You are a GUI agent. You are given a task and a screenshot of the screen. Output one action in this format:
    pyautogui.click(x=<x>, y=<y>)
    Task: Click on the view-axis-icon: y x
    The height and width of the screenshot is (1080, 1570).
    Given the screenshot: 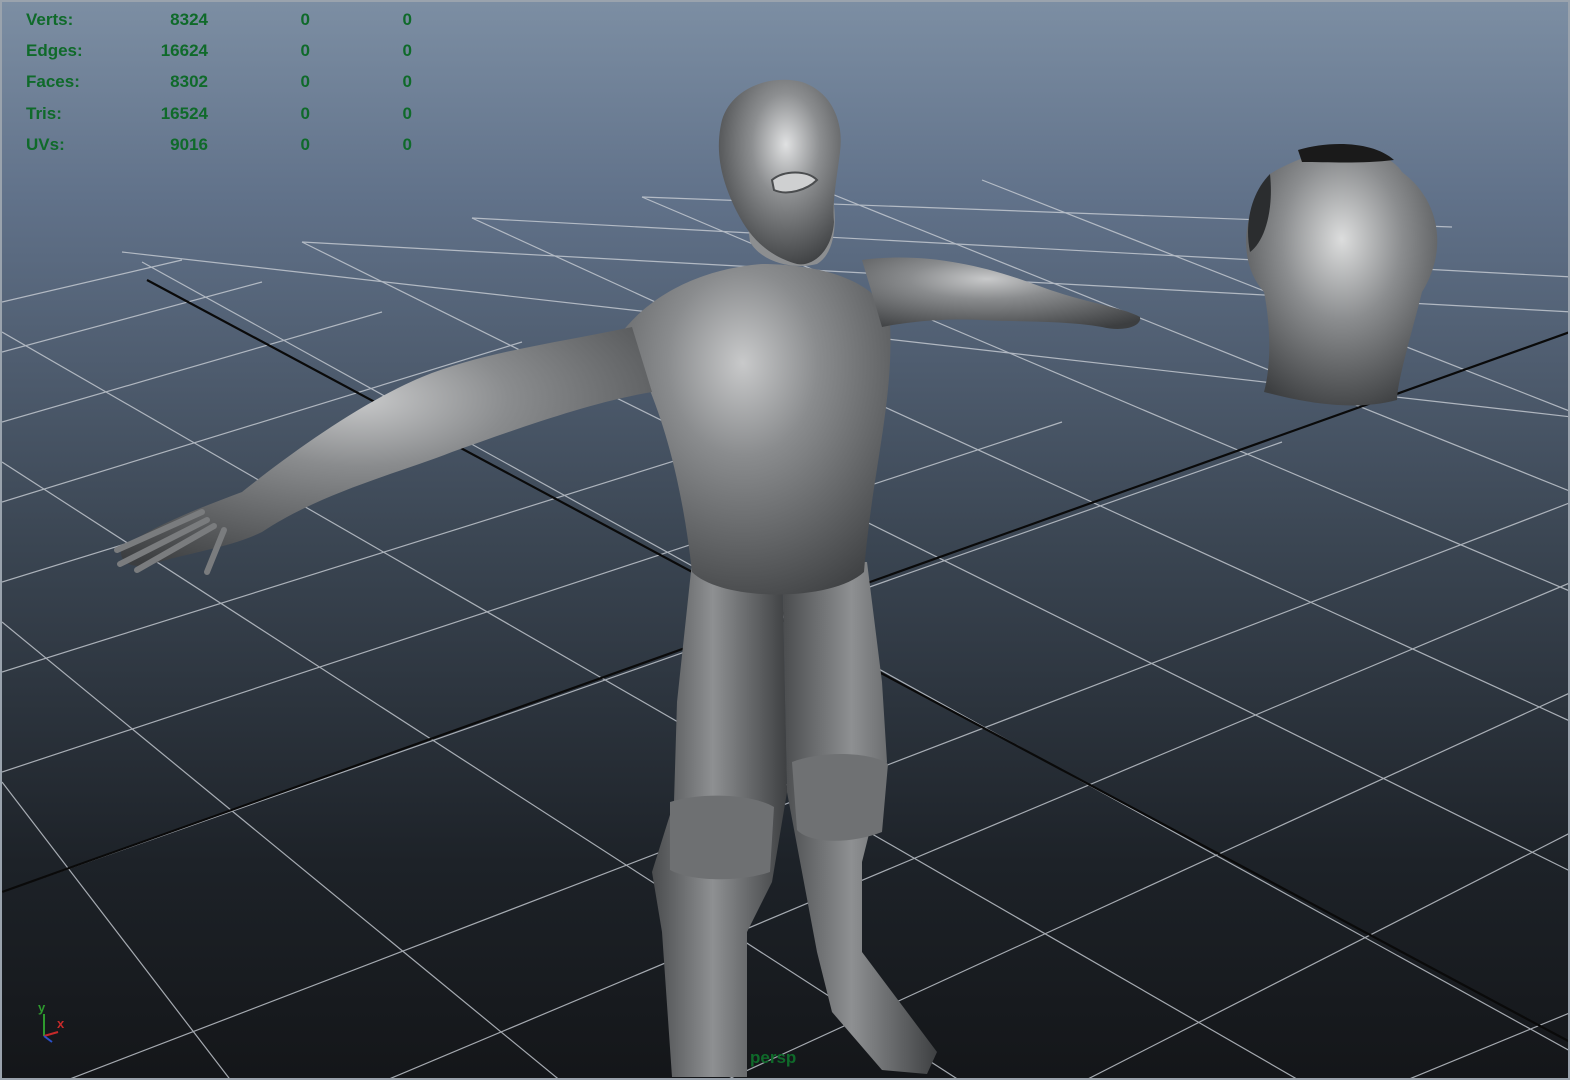 What is the action you would take?
    pyautogui.click(x=51, y=1021)
    